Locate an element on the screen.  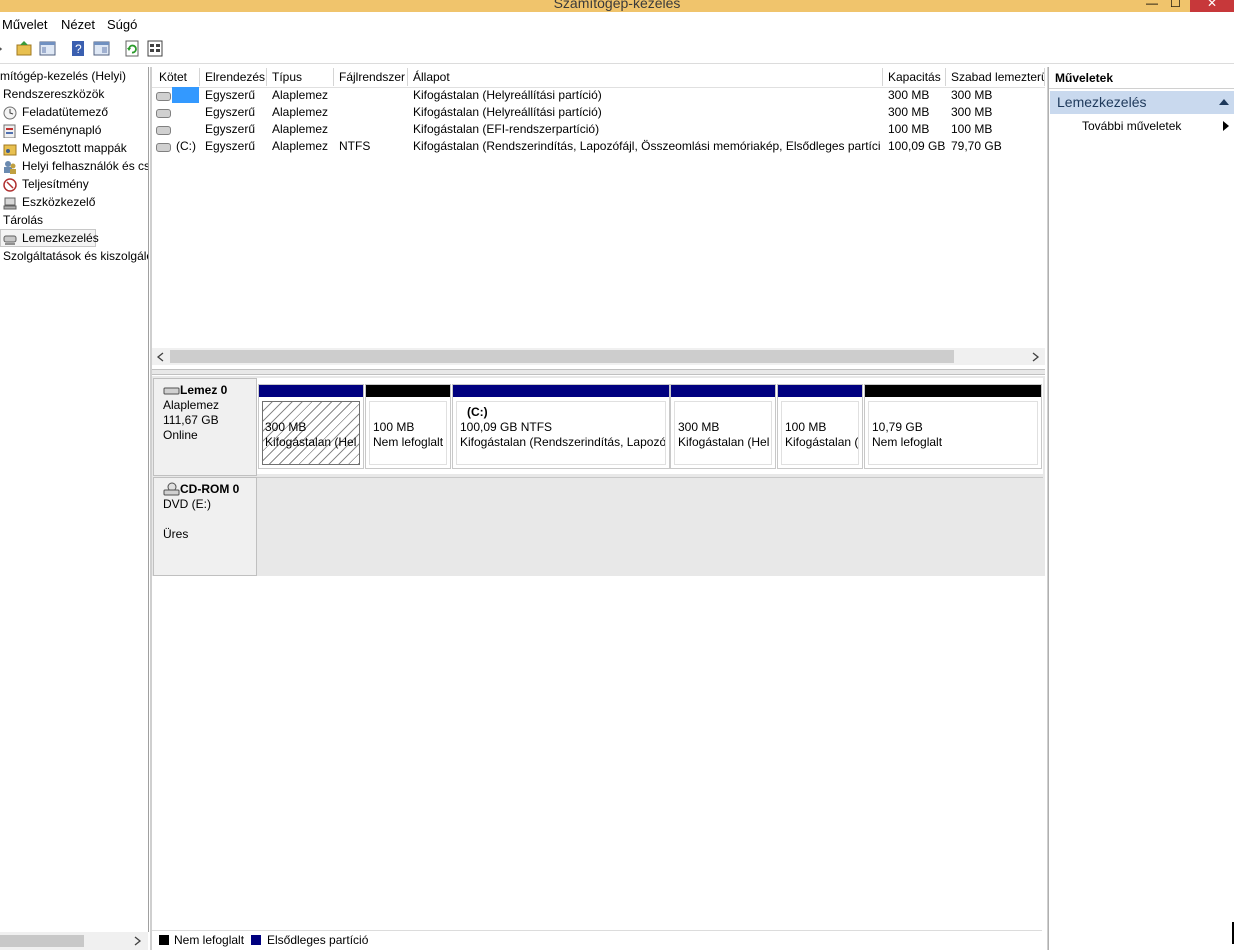
partition-size: 10,79 GB is located at coordinates (897, 427).